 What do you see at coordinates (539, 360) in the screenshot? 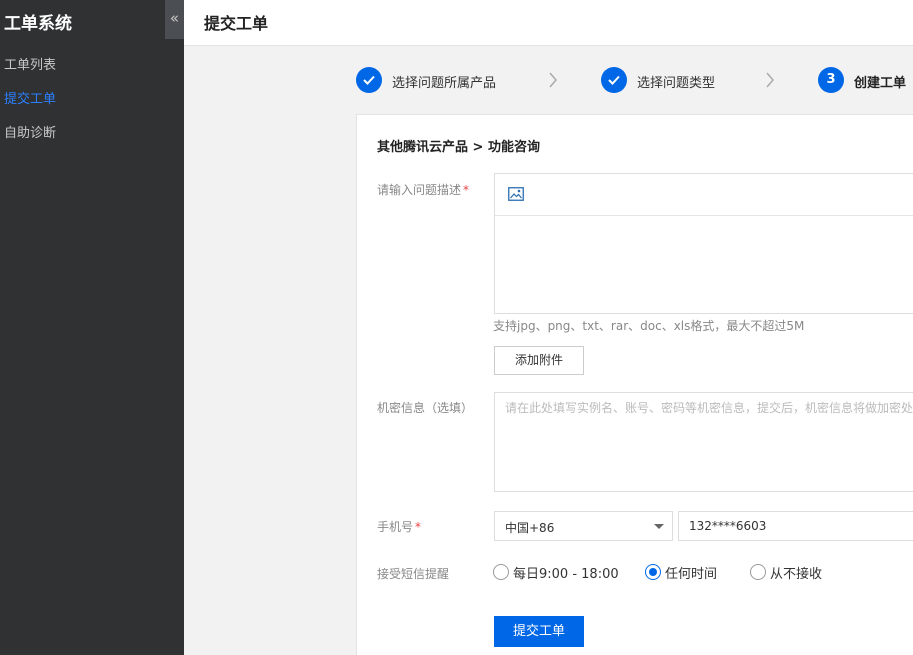
I see `add-attachment-button: 添加附件` at bounding box center [539, 360].